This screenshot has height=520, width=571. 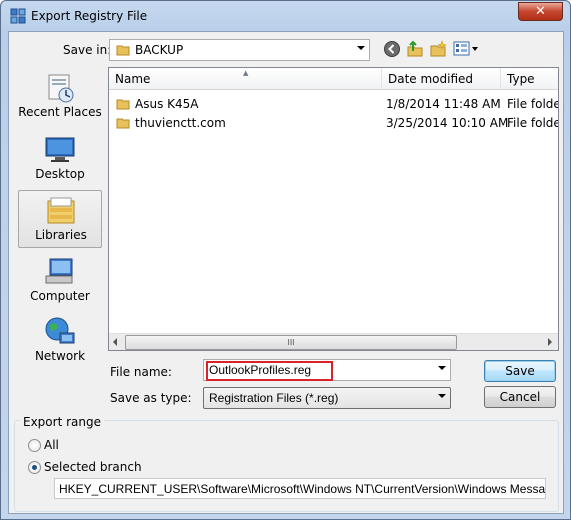 I want to click on file-name-value: OutlookProfiles.reg, so click(x=260, y=370).